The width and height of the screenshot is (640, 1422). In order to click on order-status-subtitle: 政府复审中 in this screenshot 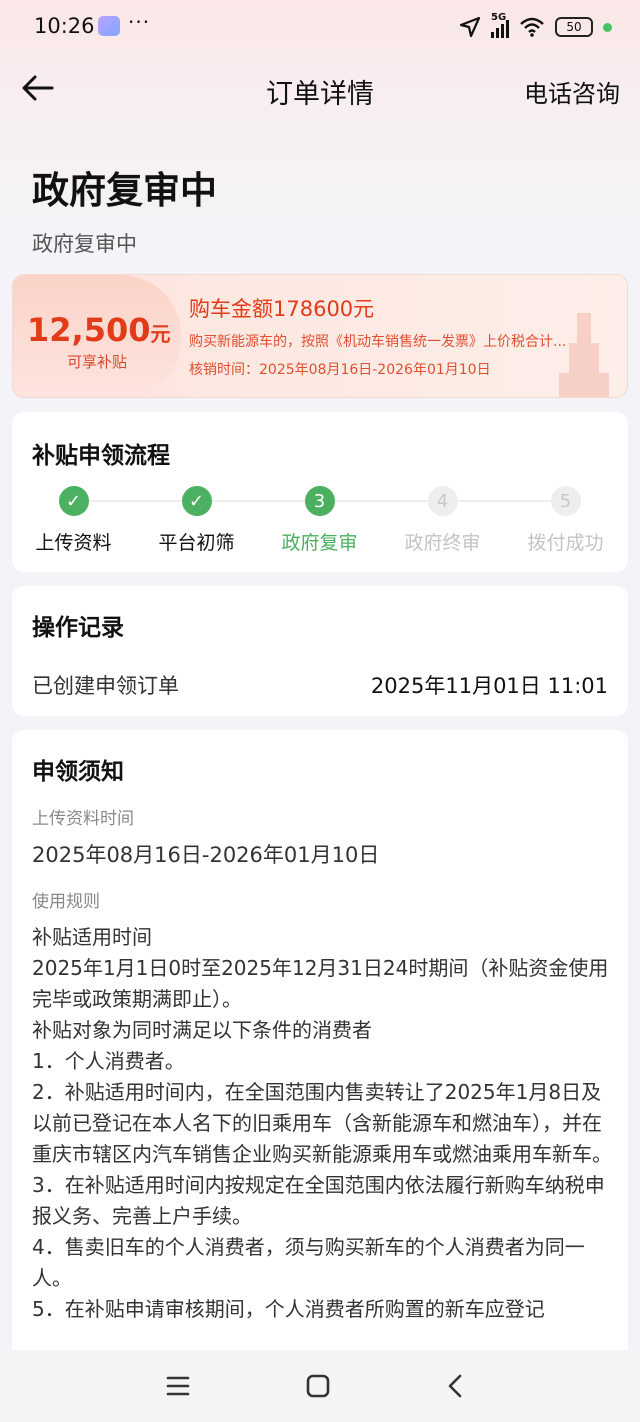, I will do `click(84, 244)`.